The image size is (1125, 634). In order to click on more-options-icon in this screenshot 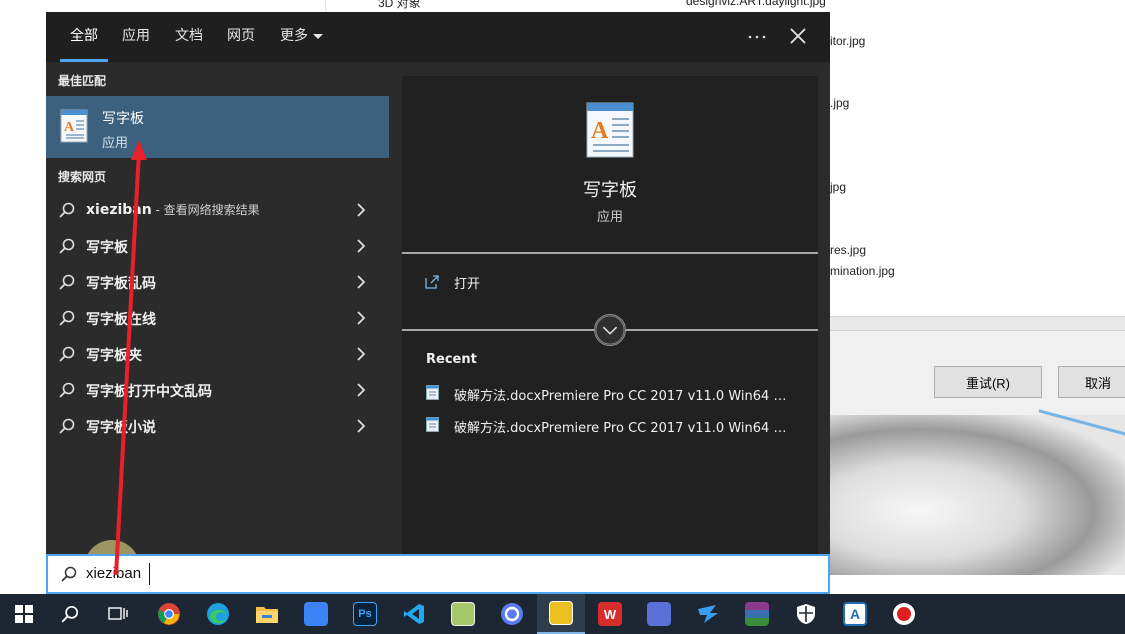, I will do `click(757, 36)`.